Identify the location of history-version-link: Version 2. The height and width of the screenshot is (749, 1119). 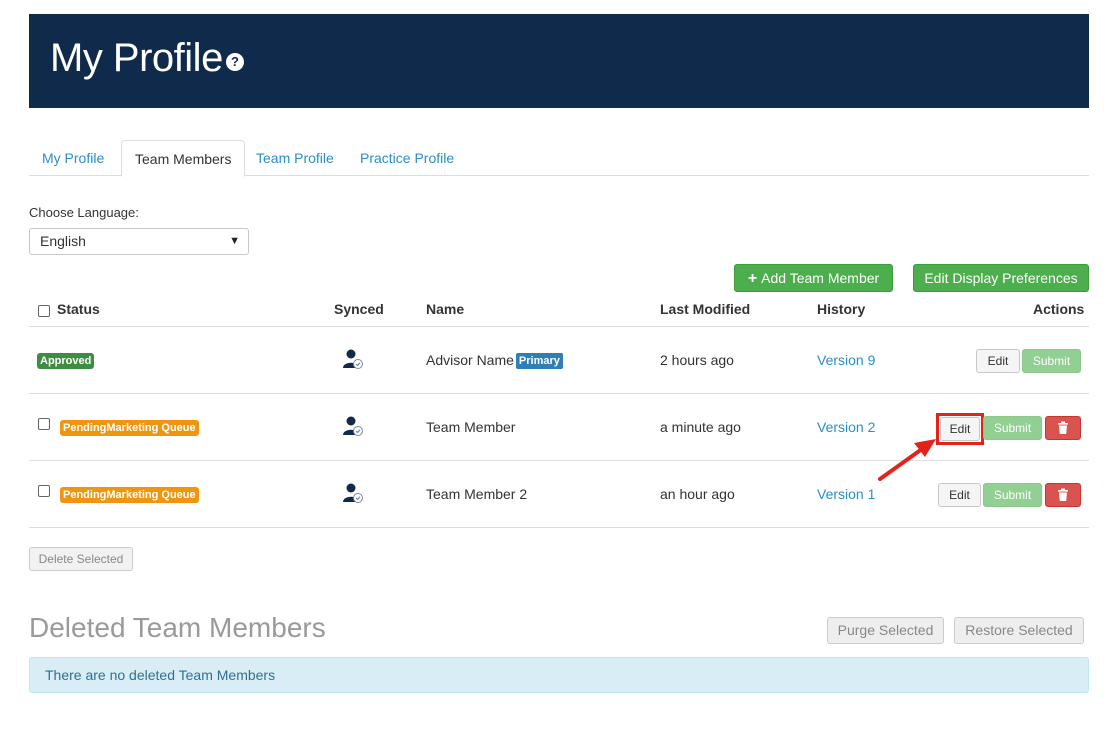
(846, 427).